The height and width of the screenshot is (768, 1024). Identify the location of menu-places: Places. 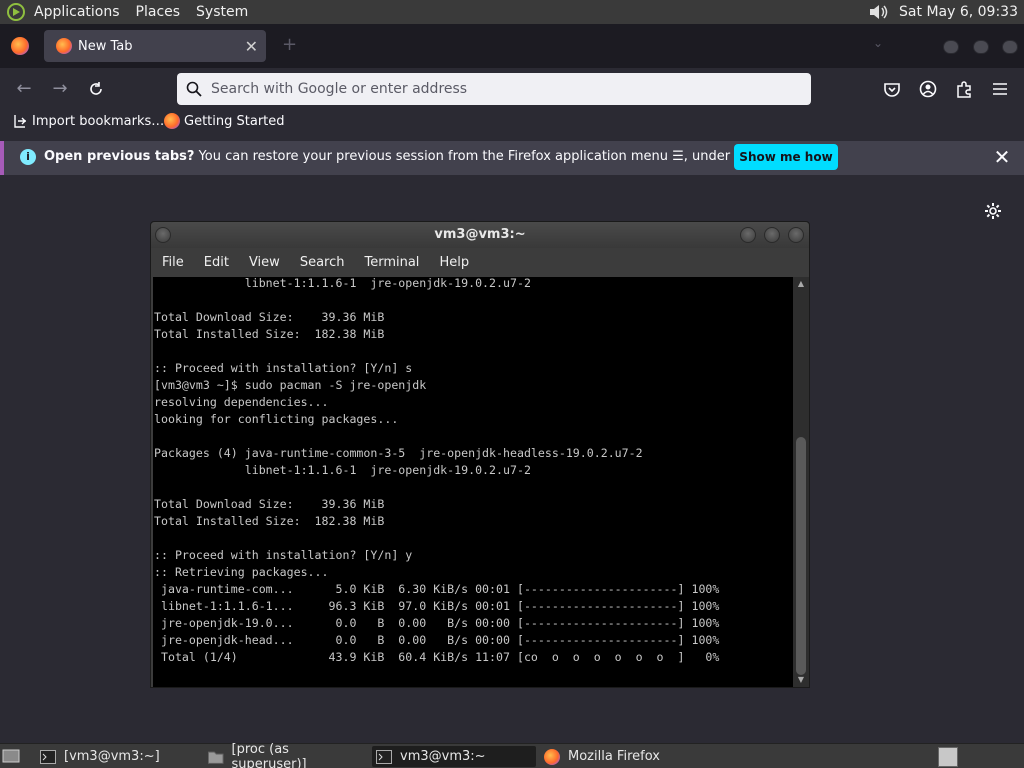
(160, 12).